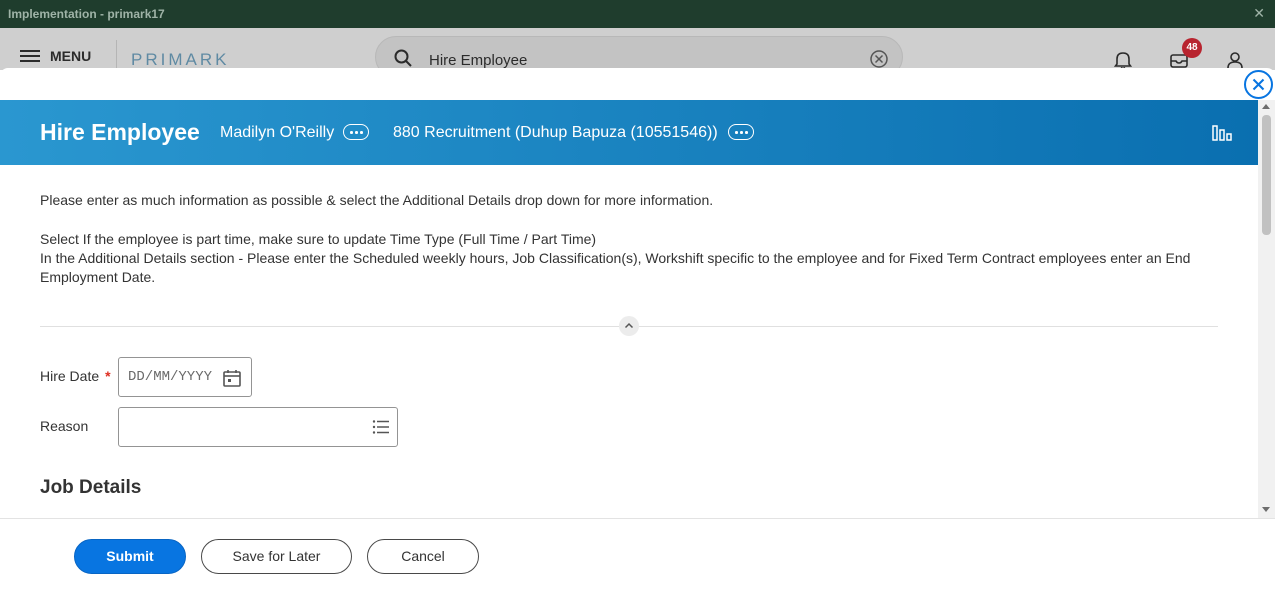  Describe the element at coordinates (130, 556) in the screenshot. I see `submit-button: Submit` at that location.